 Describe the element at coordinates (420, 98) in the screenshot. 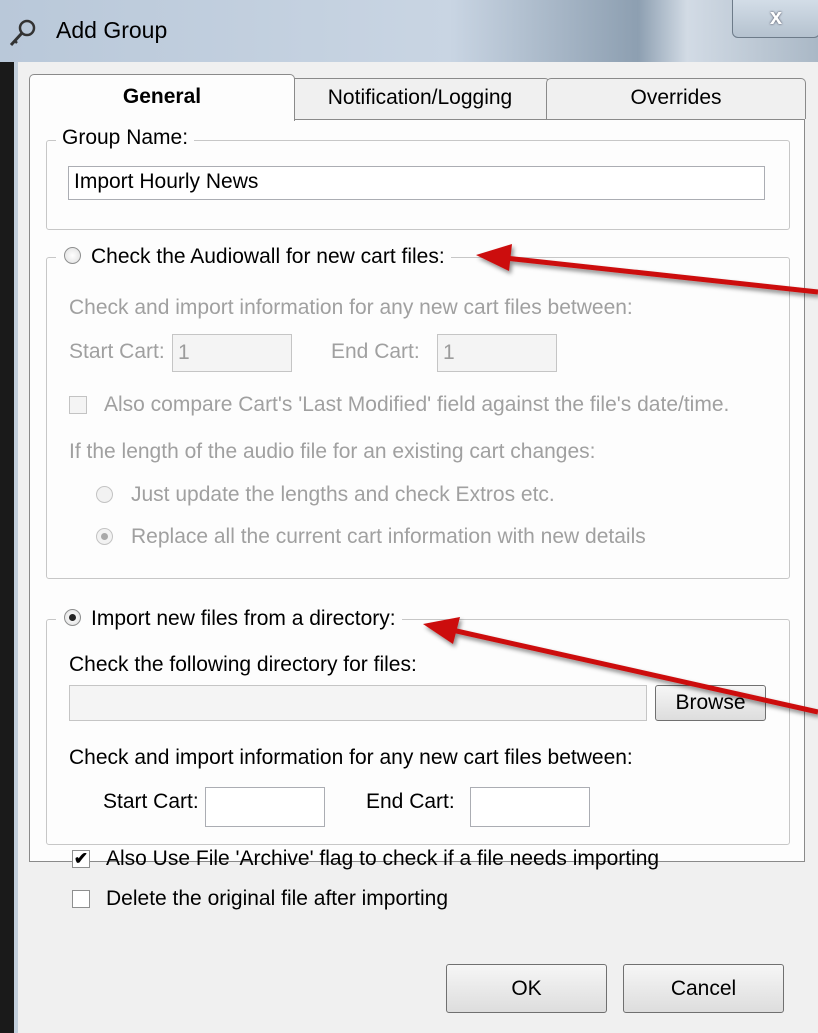

I see `tab-notification-logging: Notification/Logging` at that location.